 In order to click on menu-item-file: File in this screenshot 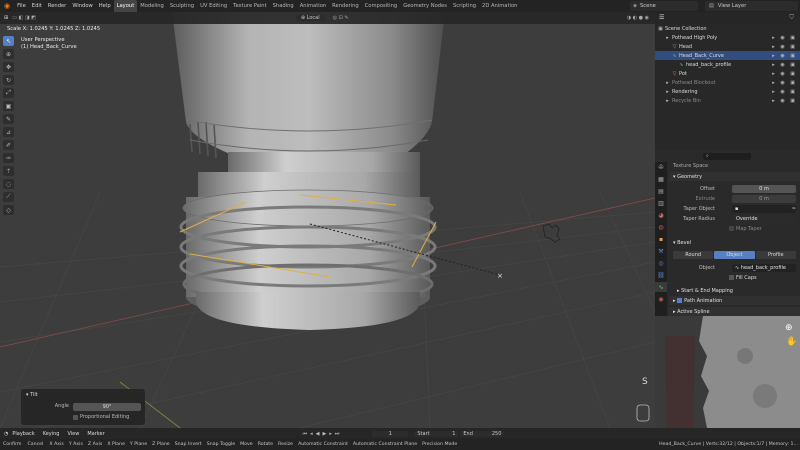, I will do `click(21, 6)`.